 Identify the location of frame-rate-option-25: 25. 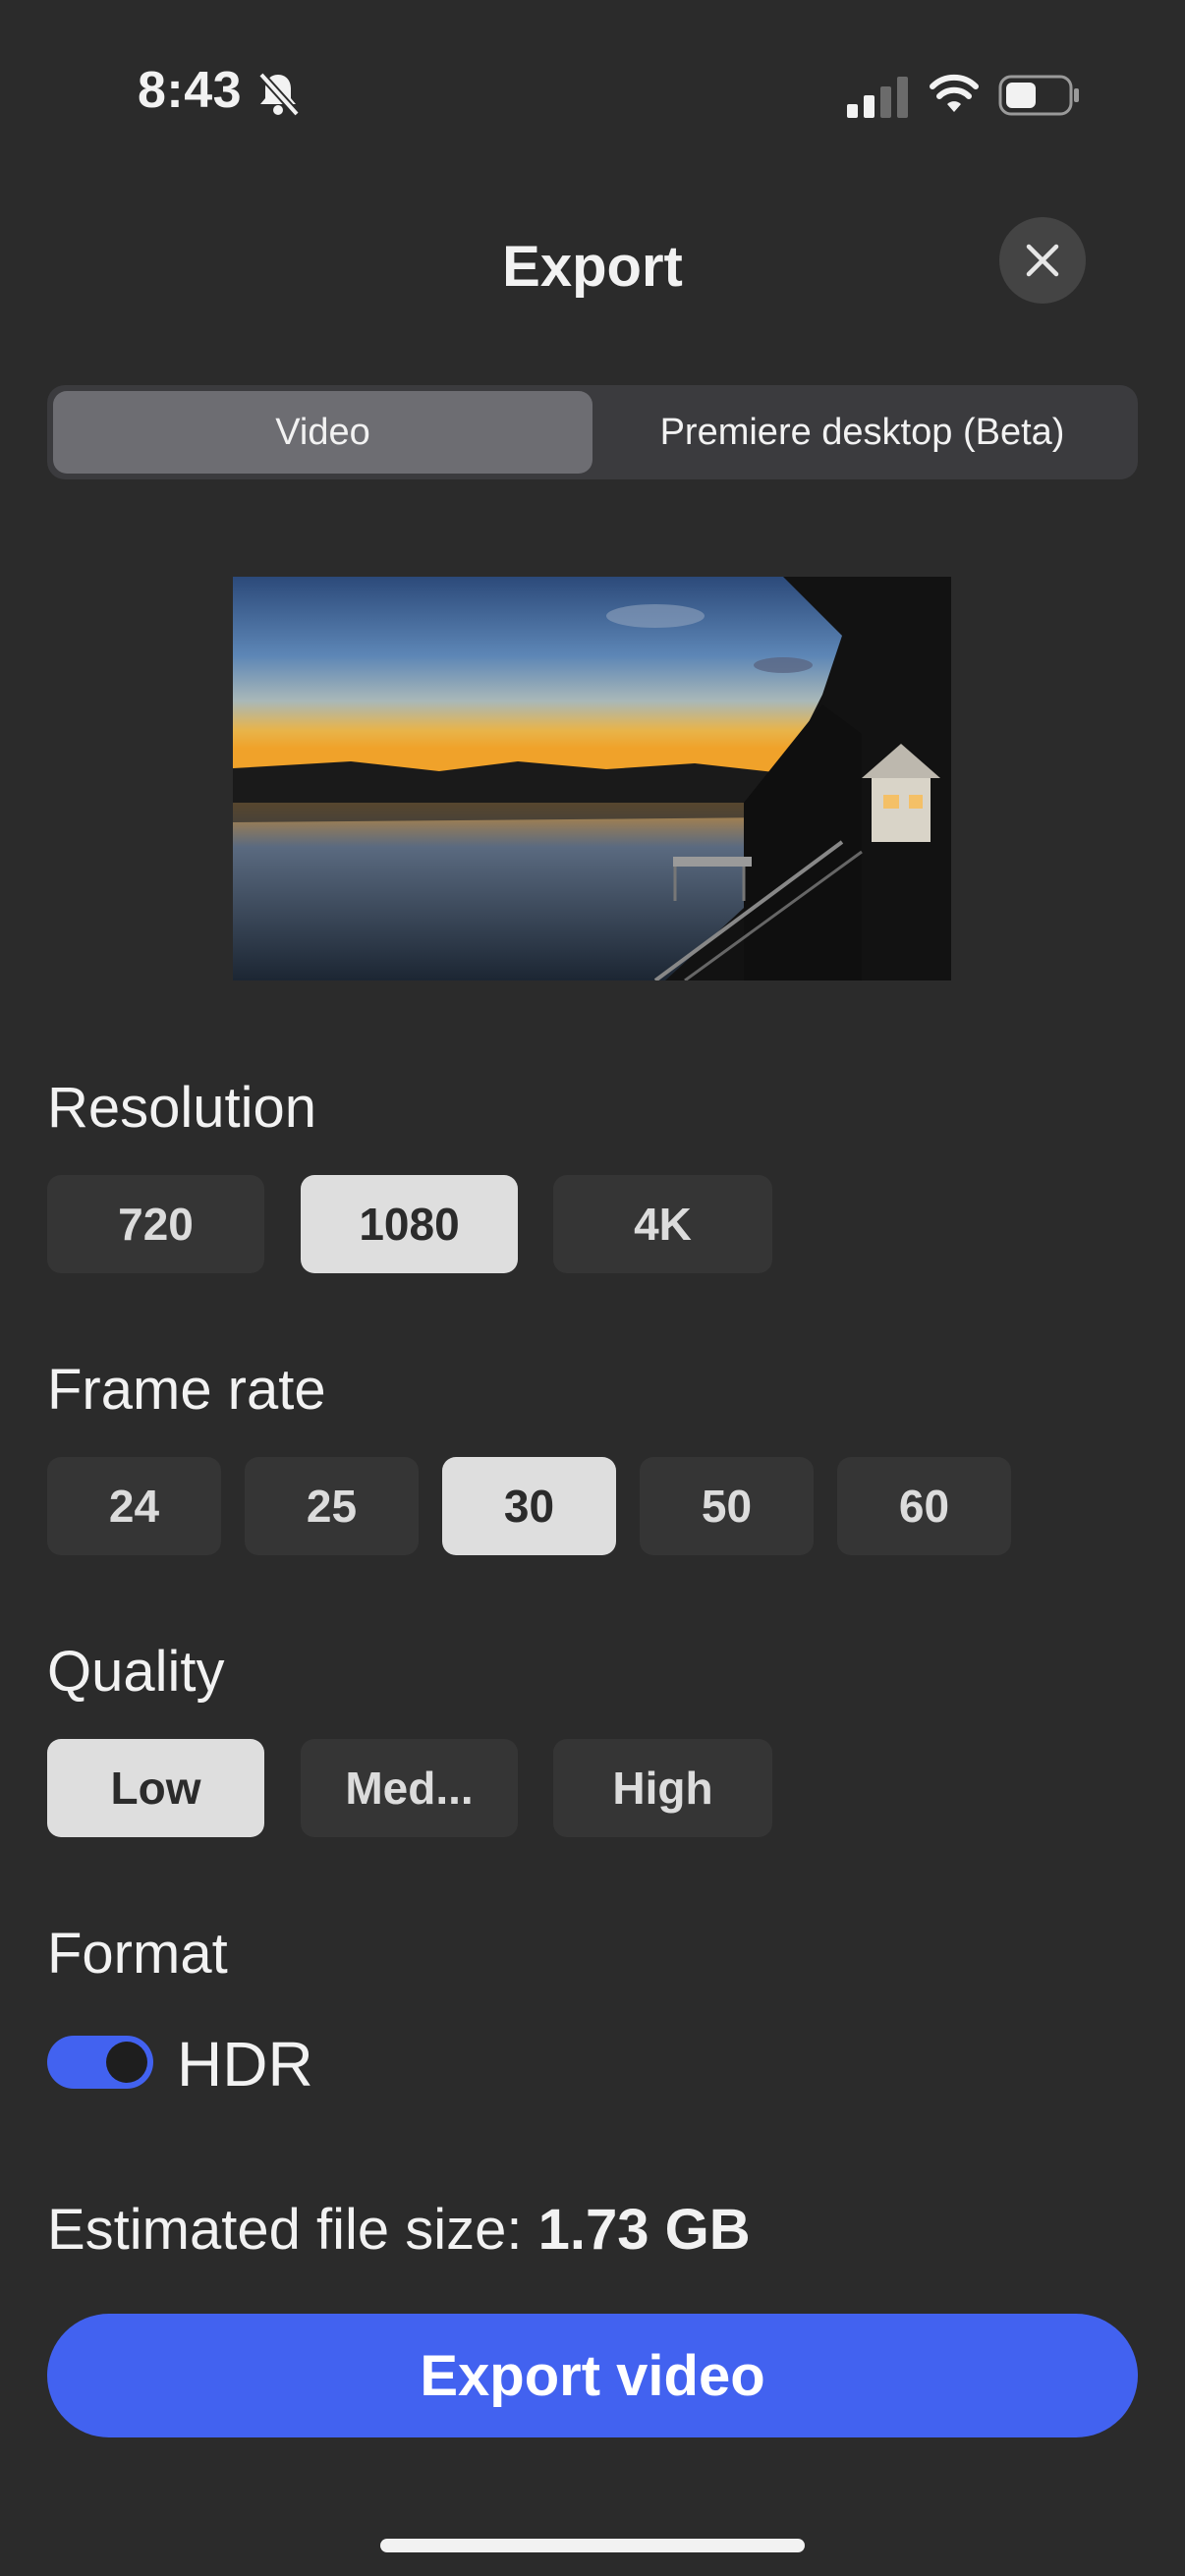
(332, 1506).